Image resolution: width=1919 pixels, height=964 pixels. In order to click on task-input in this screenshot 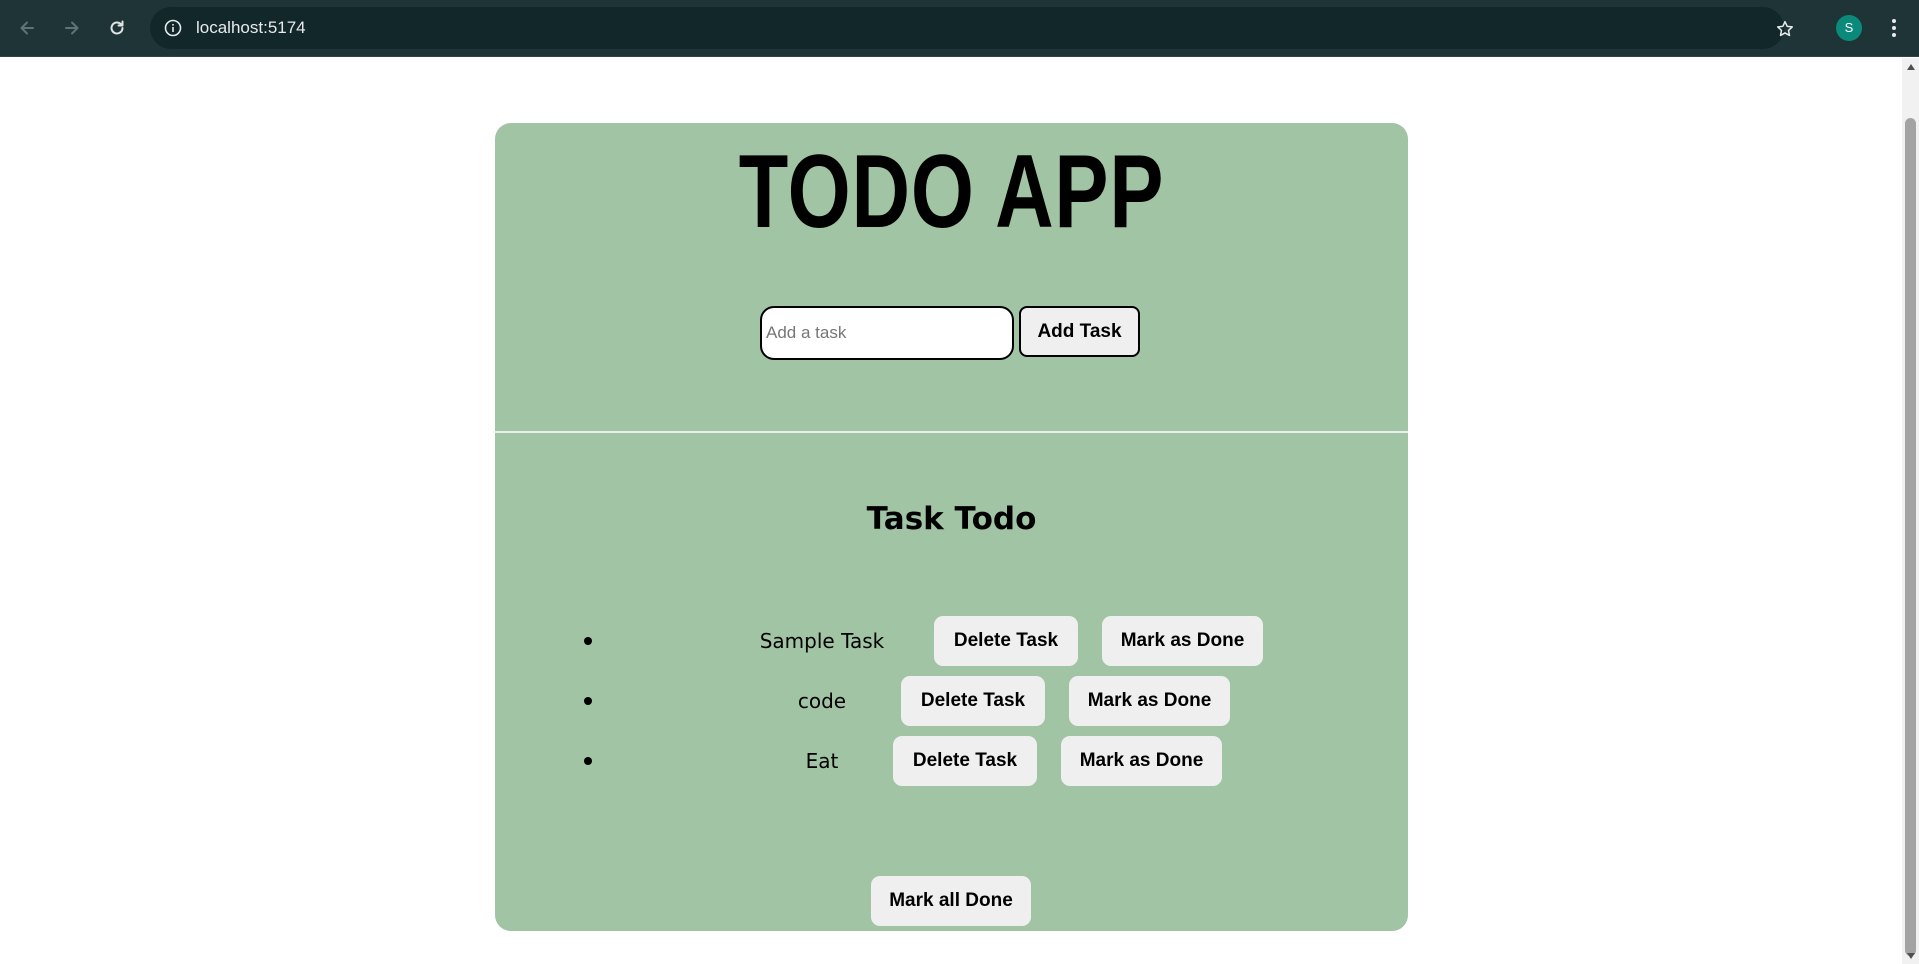, I will do `click(887, 333)`.